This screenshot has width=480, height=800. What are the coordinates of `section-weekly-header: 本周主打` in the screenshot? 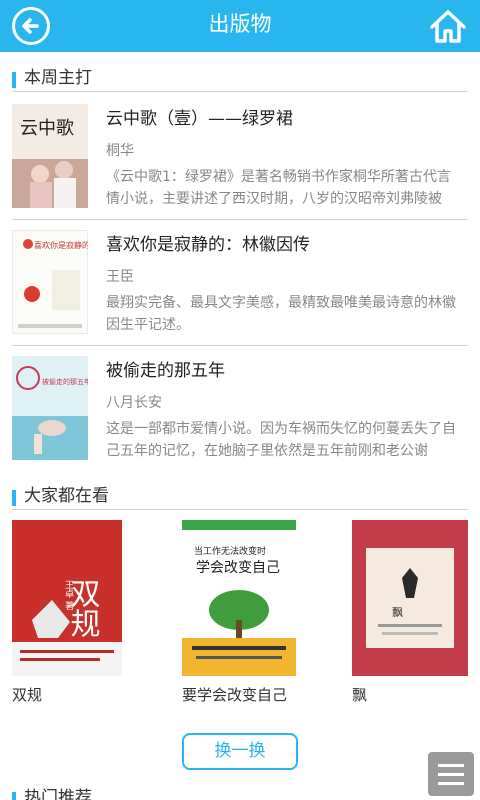 It's located at (240, 79).